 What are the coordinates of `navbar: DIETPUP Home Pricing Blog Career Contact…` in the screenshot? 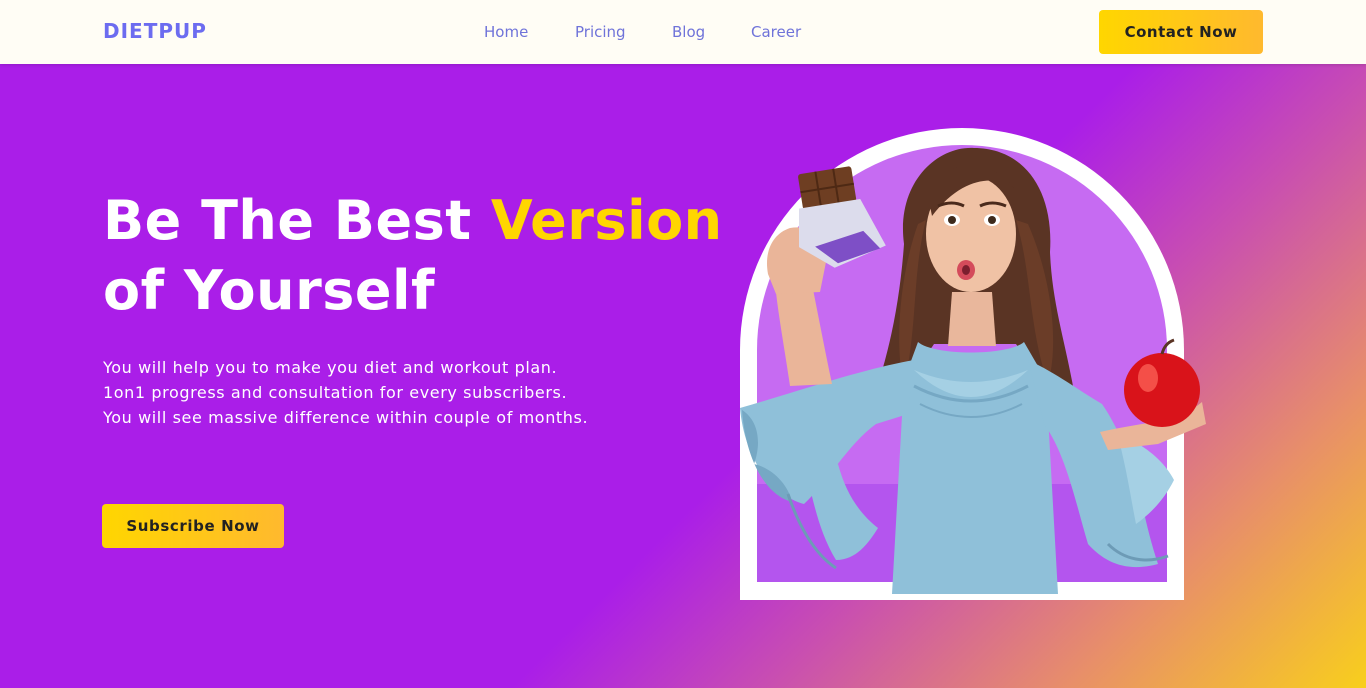 It's located at (683, 32).